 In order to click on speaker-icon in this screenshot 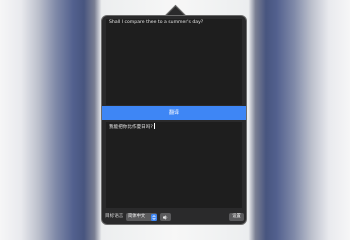, I will do `click(165, 217)`.